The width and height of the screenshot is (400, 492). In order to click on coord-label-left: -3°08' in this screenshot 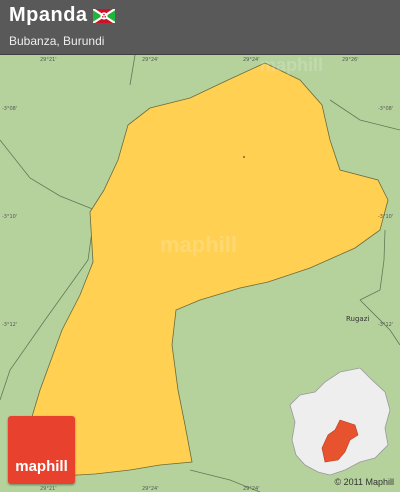, I will do `click(10, 109)`.